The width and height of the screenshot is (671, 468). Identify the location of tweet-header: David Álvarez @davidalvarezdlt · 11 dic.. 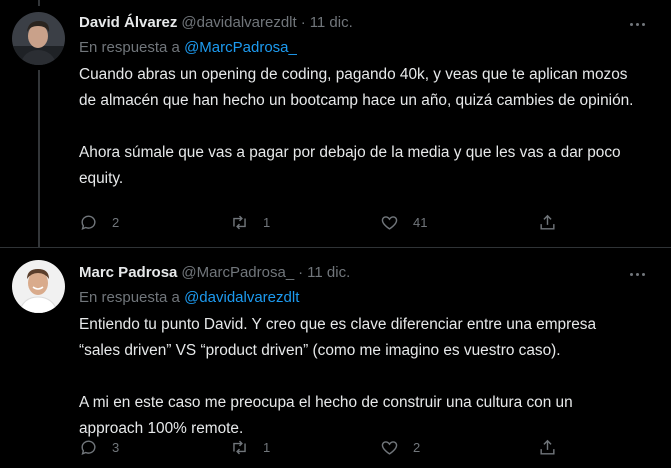
(216, 22).